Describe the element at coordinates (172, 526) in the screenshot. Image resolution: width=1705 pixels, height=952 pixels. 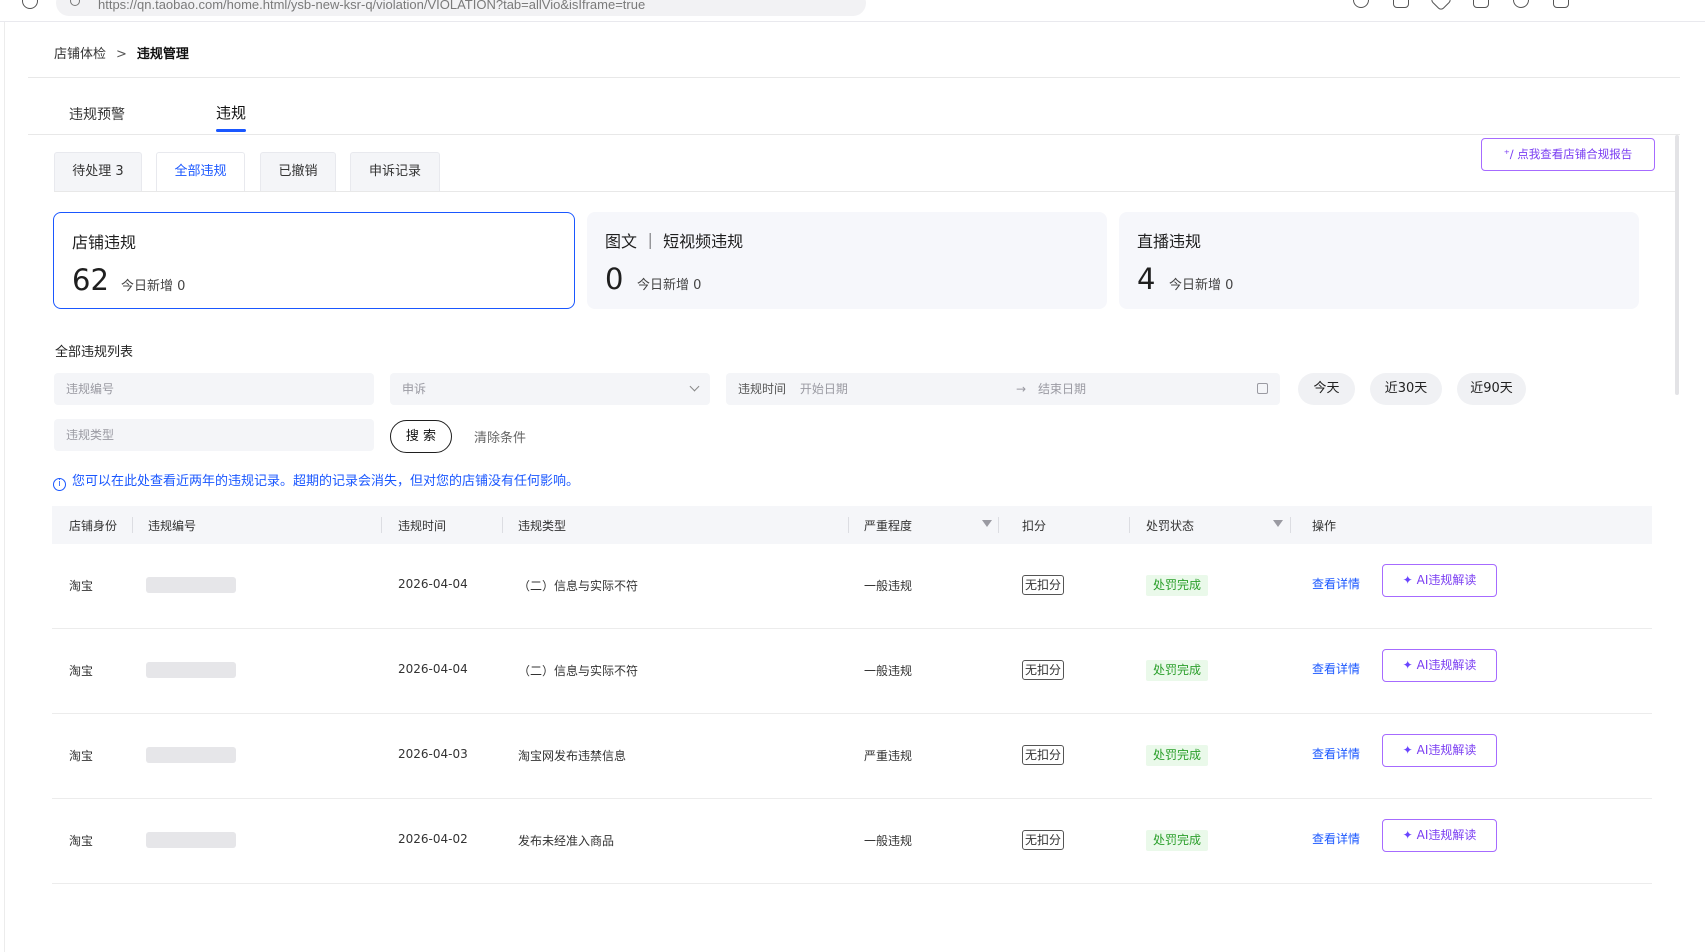
I see `col-violation-id: 违规编号` at that location.